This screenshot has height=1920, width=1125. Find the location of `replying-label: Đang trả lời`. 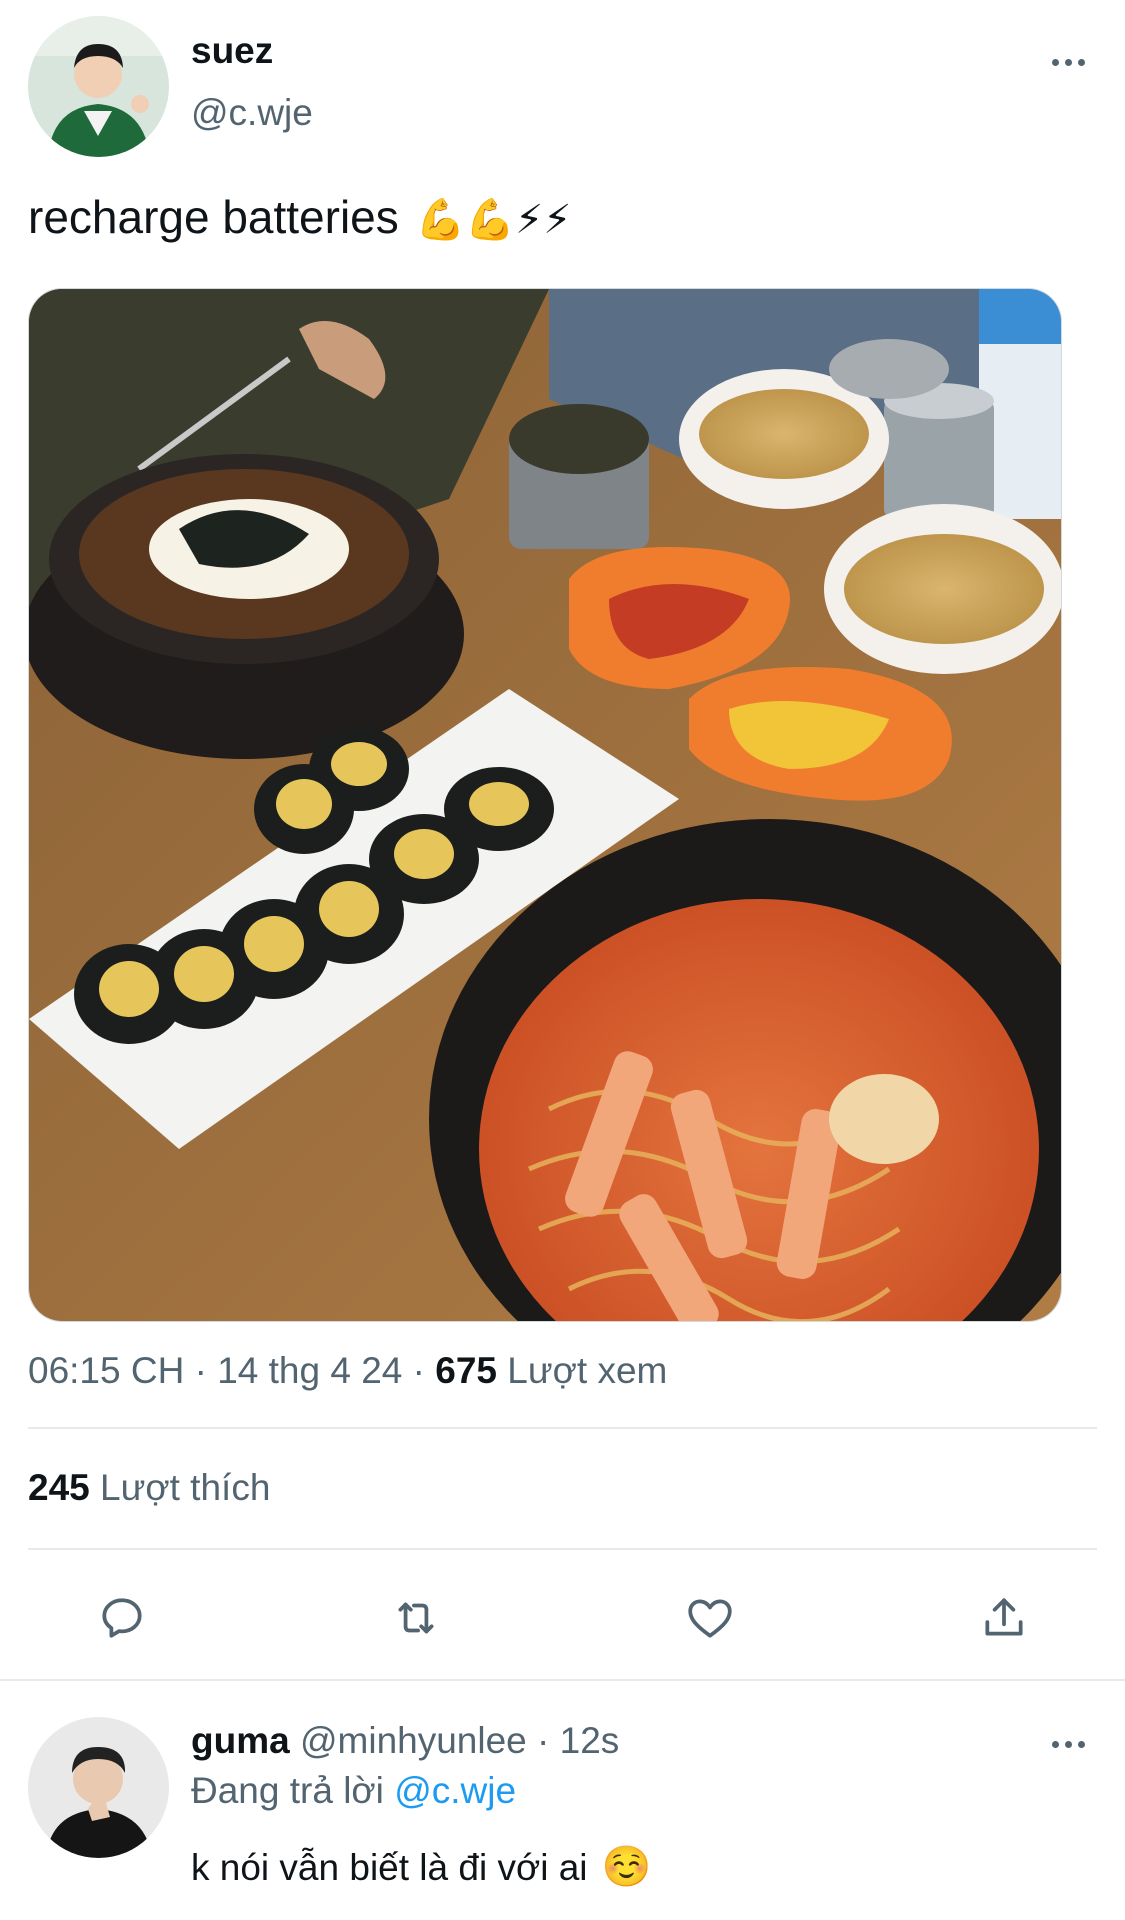

replying-label: Đang trả lời is located at coordinates (287, 1790).